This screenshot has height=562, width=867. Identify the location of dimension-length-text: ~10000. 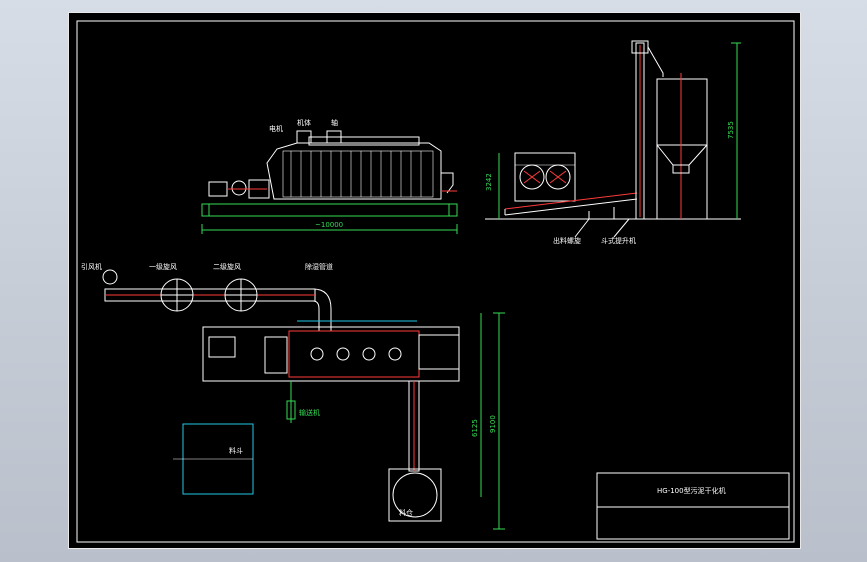
(329, 225).